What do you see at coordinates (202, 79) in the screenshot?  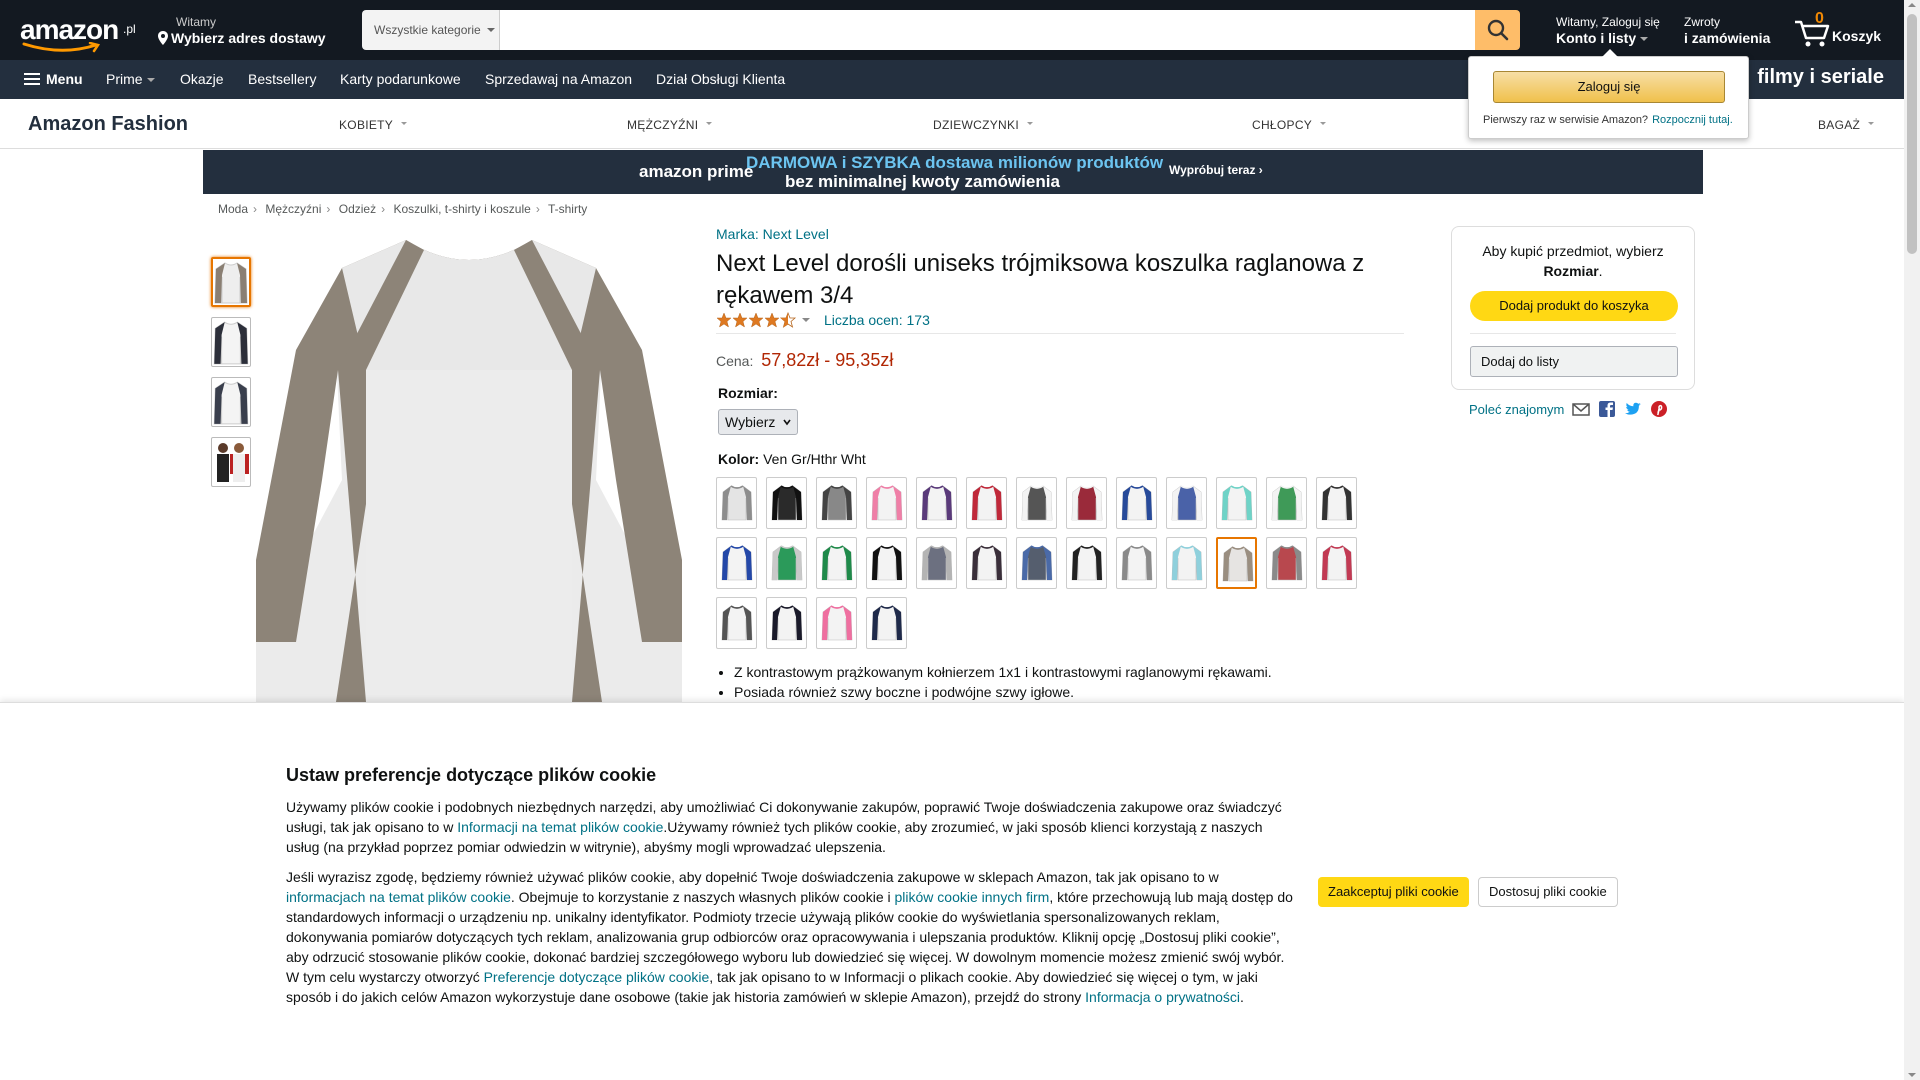 I see `subnav-item-deals: Okazje` at bounding box center [202, 79].